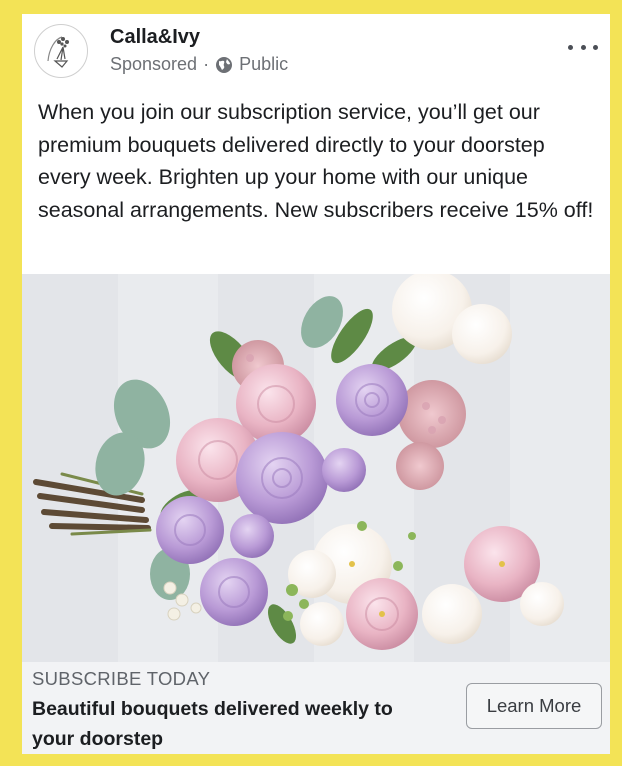 The height and width of the screenshot is (766, 622). What do you see at coordinates (534, 706) in the screenshot?
I see `learn-more-button: Learn More` at bounding box center [534, 706].